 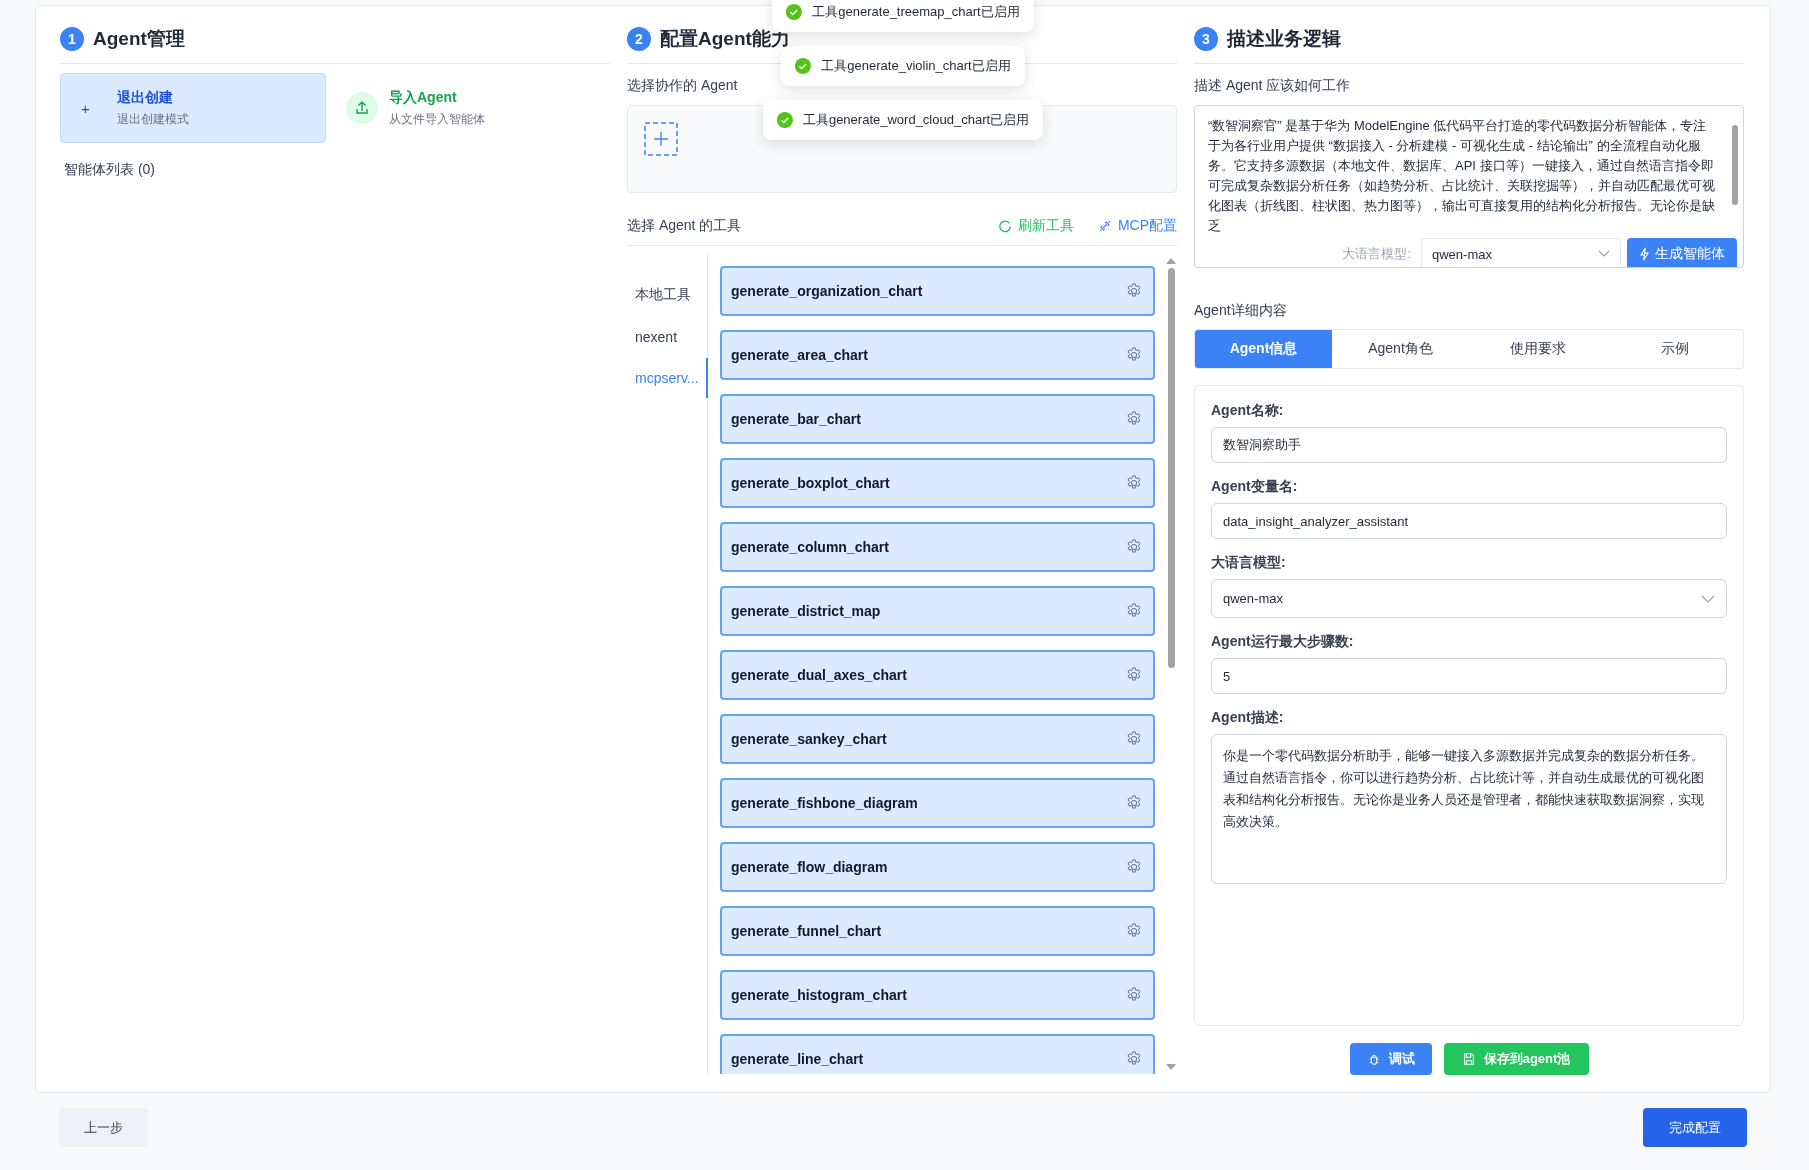 I want to click on step-badge: 2, so click(x=639, y=39).